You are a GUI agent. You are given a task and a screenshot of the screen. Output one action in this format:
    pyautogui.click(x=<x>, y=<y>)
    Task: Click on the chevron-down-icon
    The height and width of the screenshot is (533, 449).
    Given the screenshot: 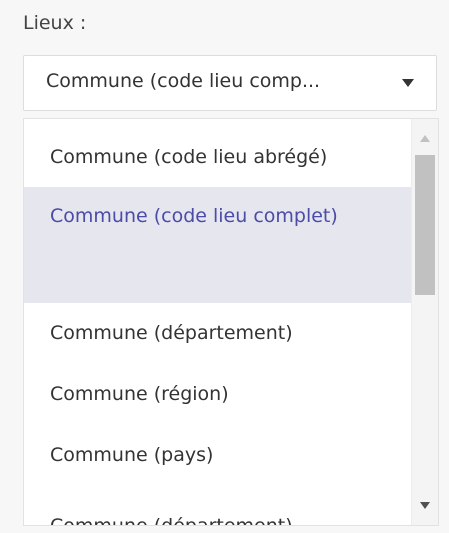 What is the action you would take?
    pyautogui.click(x=408, y=83)
    